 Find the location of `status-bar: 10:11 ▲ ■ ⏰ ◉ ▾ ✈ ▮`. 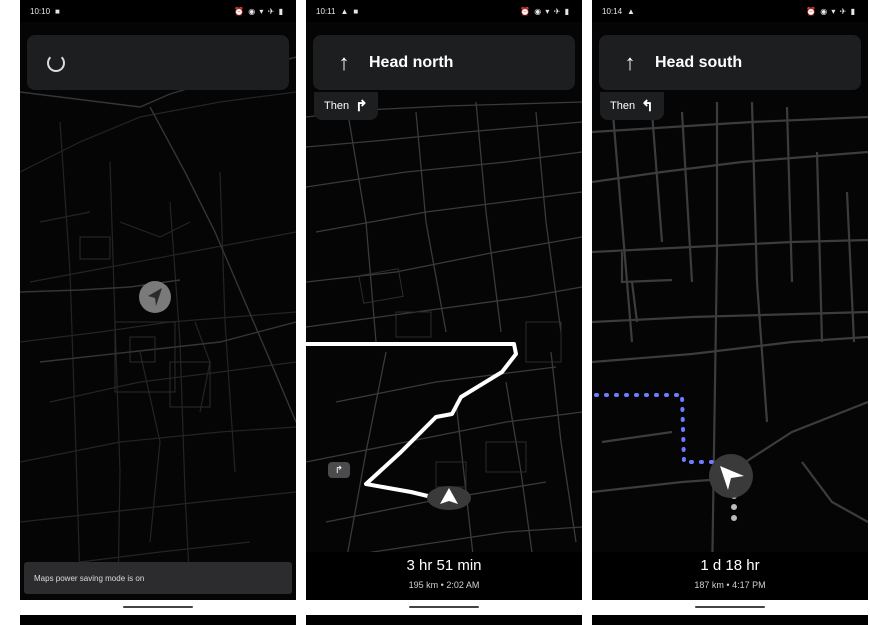

status-bar: 10:11 ▲ ■ ⏰ ◉ ▾ ✈ ▮ is located at coordinates (444, 11).